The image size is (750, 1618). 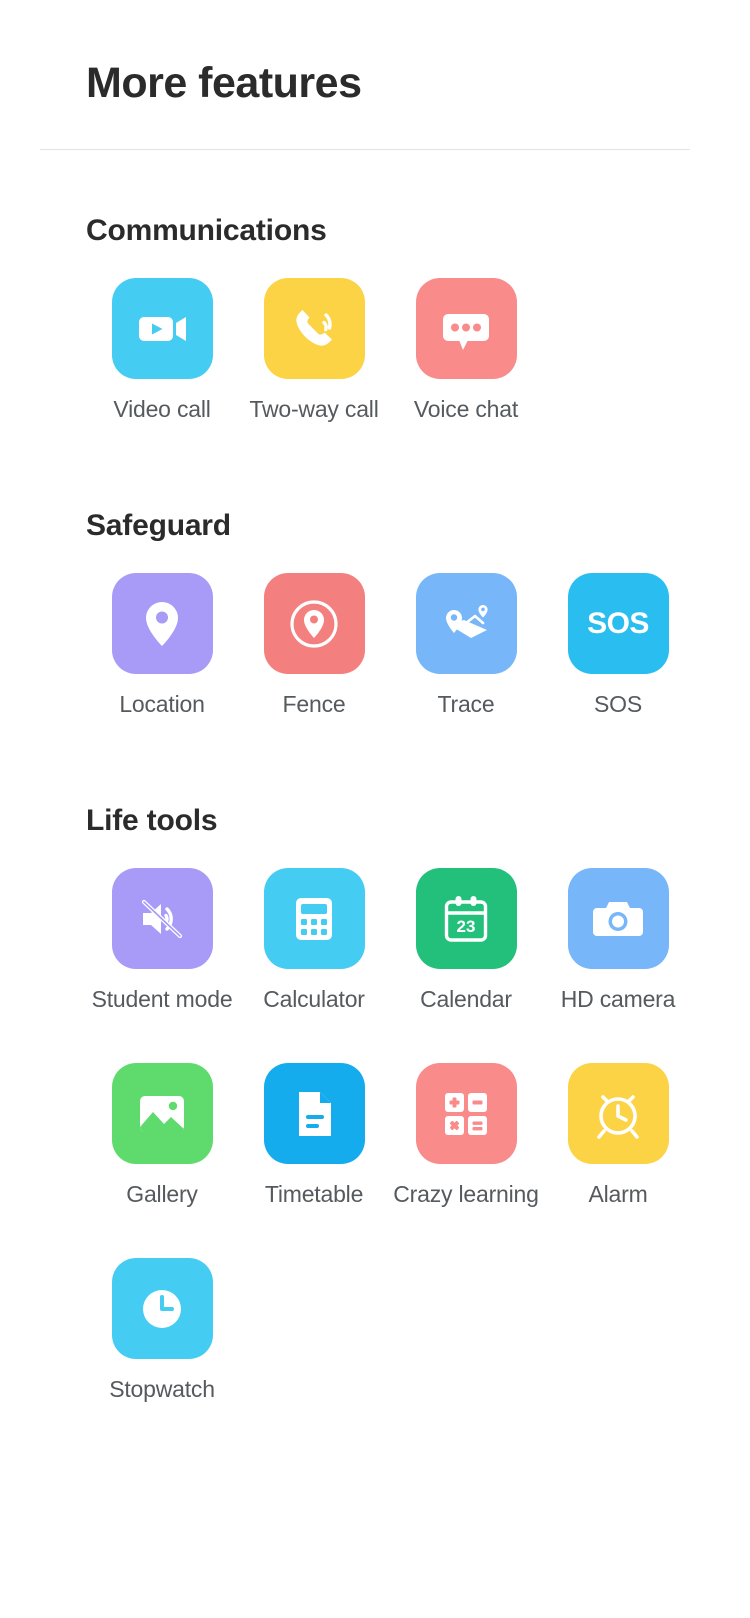 I want to click on section-safeguard: Safeguard Location Fence Trace SOS SOS, so click(x=375, y=613).